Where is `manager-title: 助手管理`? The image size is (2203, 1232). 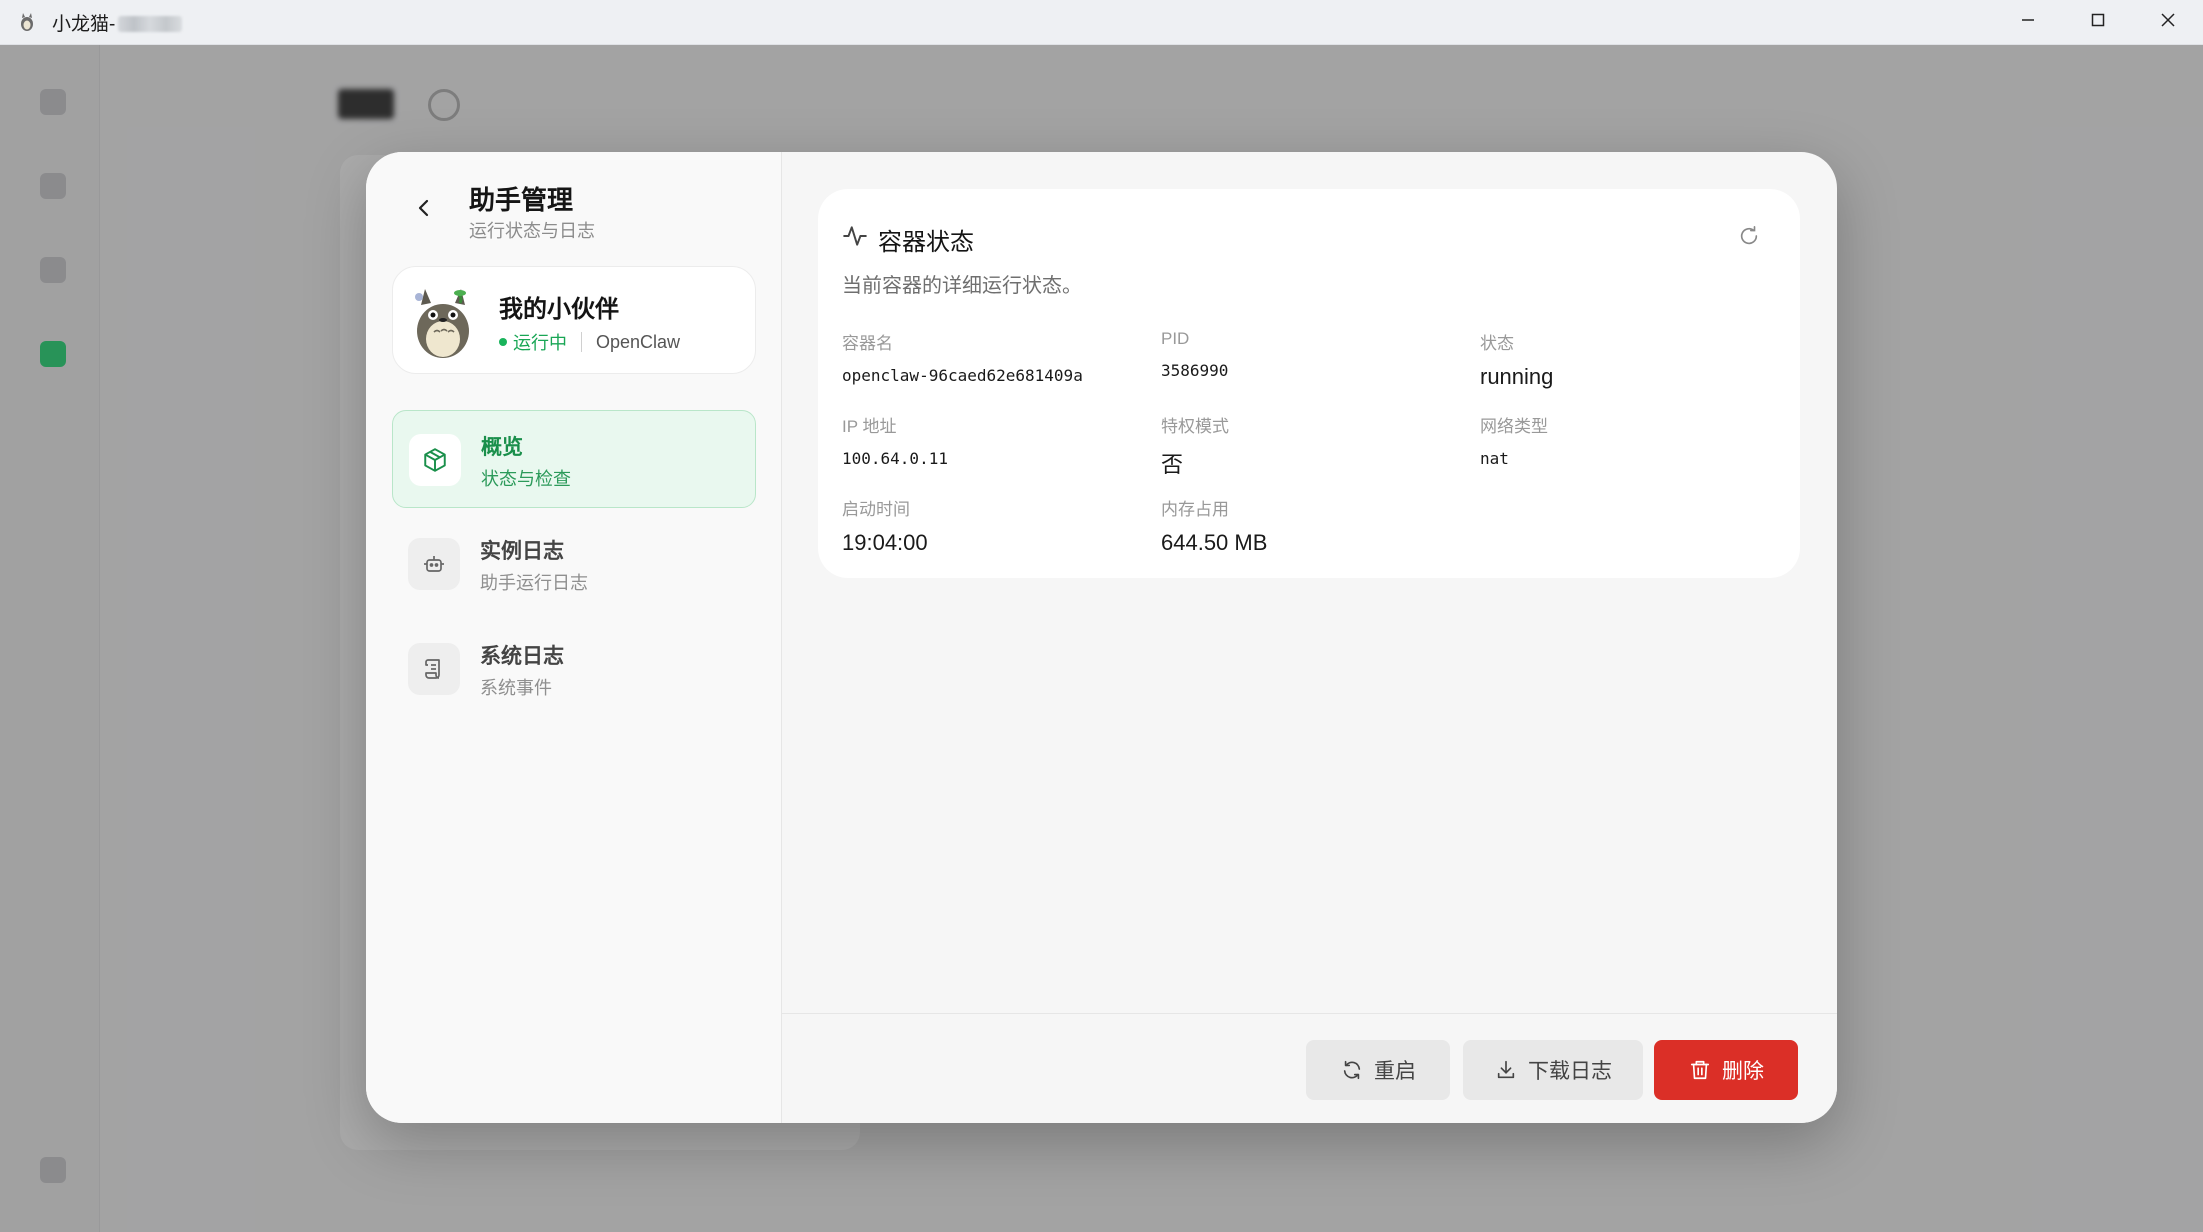
manager-title: 助手管理 is located at coordinates (521, 200).